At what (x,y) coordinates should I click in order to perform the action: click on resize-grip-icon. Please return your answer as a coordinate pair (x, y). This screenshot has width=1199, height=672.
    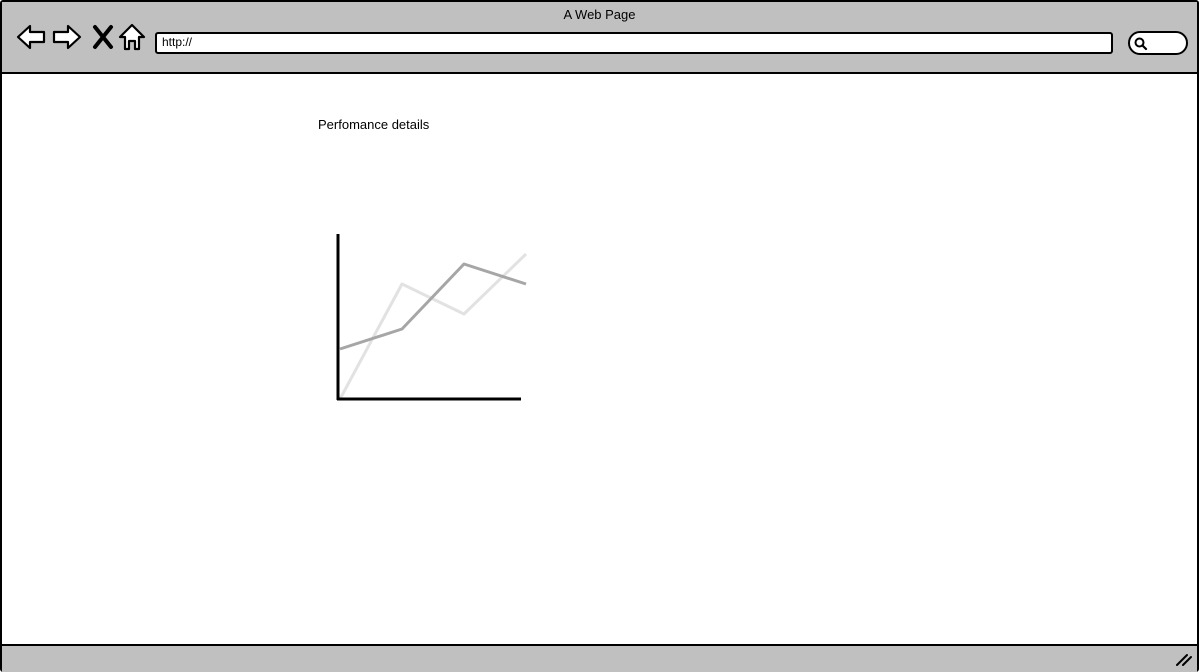
    Looking at the image, I should click on (1184, 661).